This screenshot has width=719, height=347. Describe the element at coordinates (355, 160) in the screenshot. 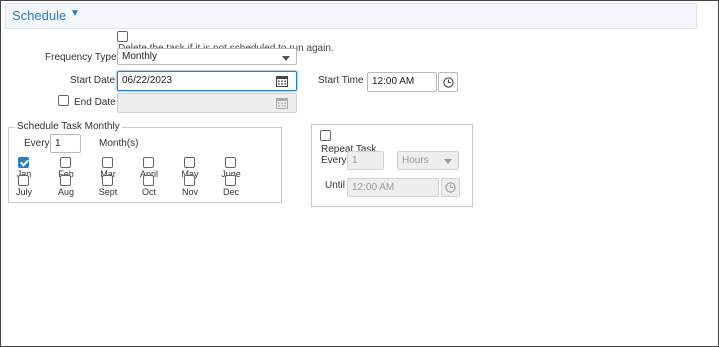

I see `repeat-every-value: 1` at that location.